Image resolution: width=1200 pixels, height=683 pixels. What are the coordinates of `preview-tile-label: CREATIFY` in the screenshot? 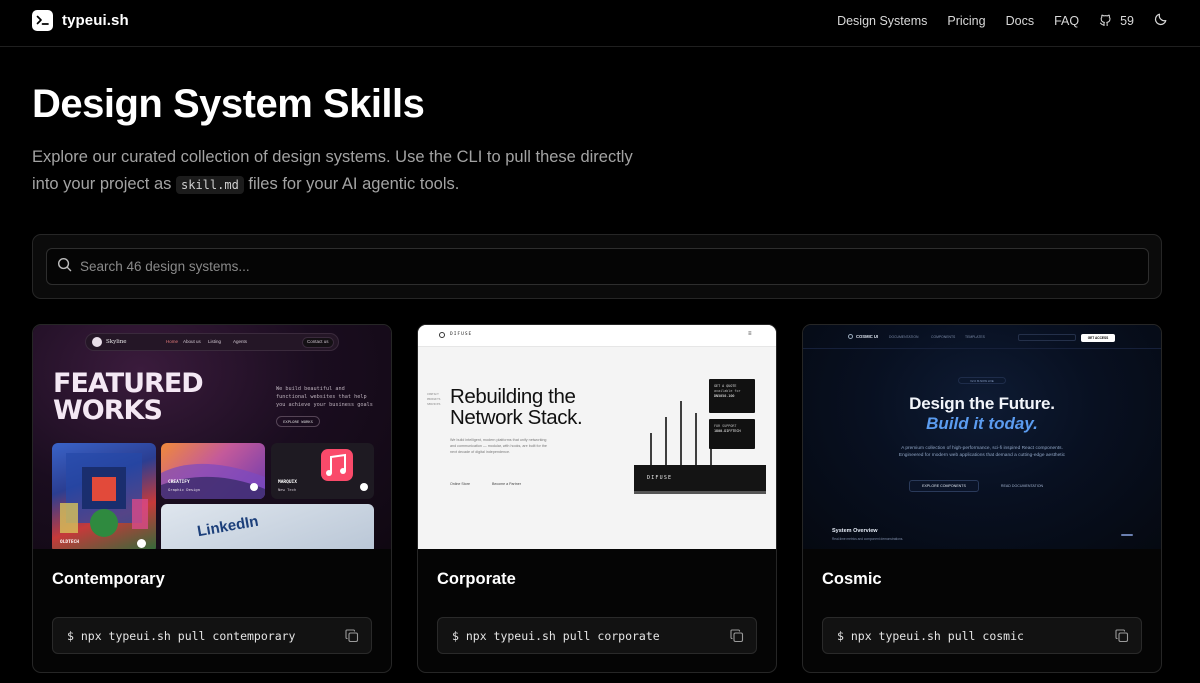 It's located at (179, 482).